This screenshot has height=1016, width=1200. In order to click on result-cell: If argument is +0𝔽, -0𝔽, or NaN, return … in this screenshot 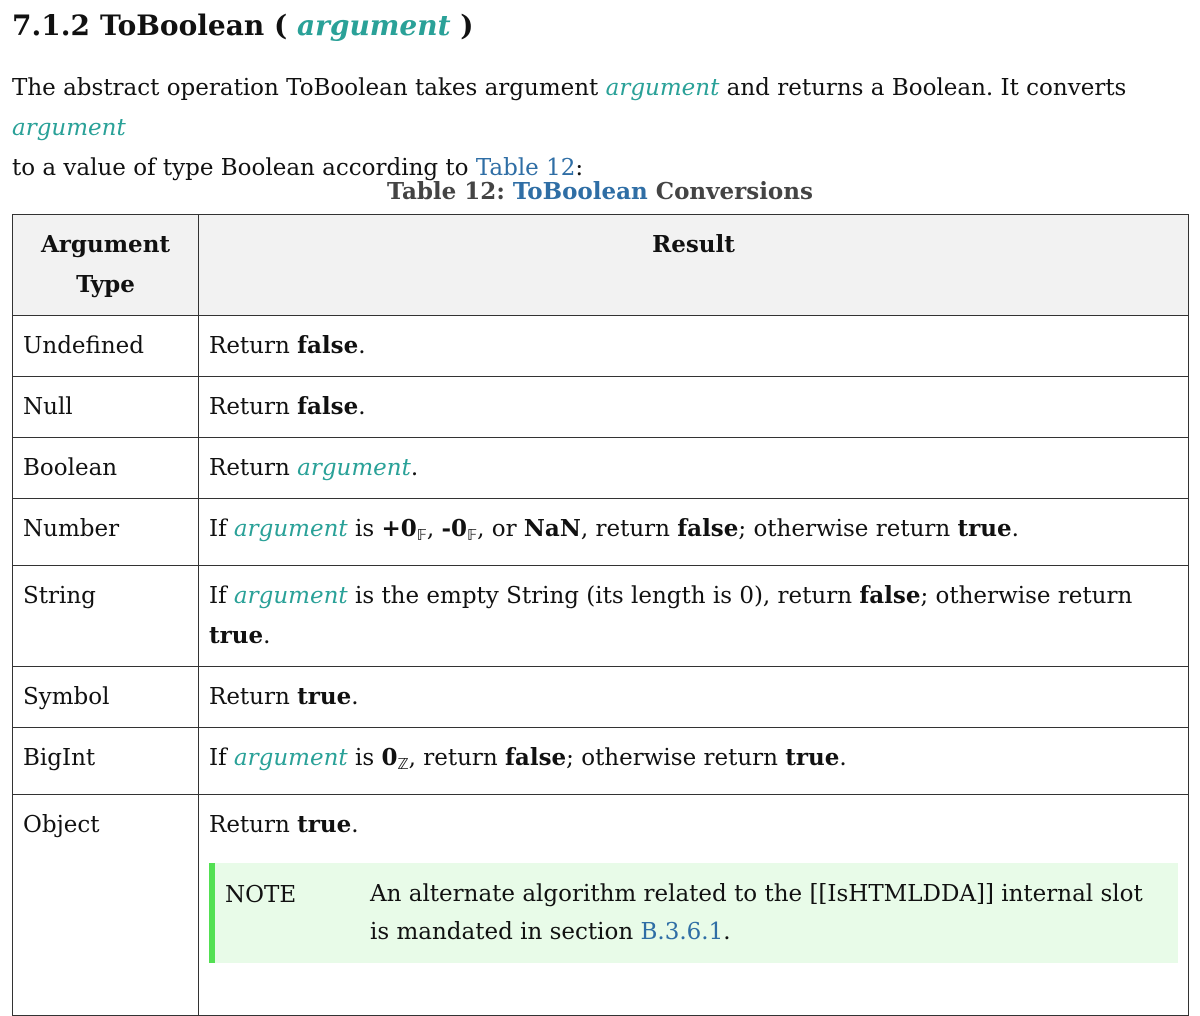, I will do `click(693, 532)`.